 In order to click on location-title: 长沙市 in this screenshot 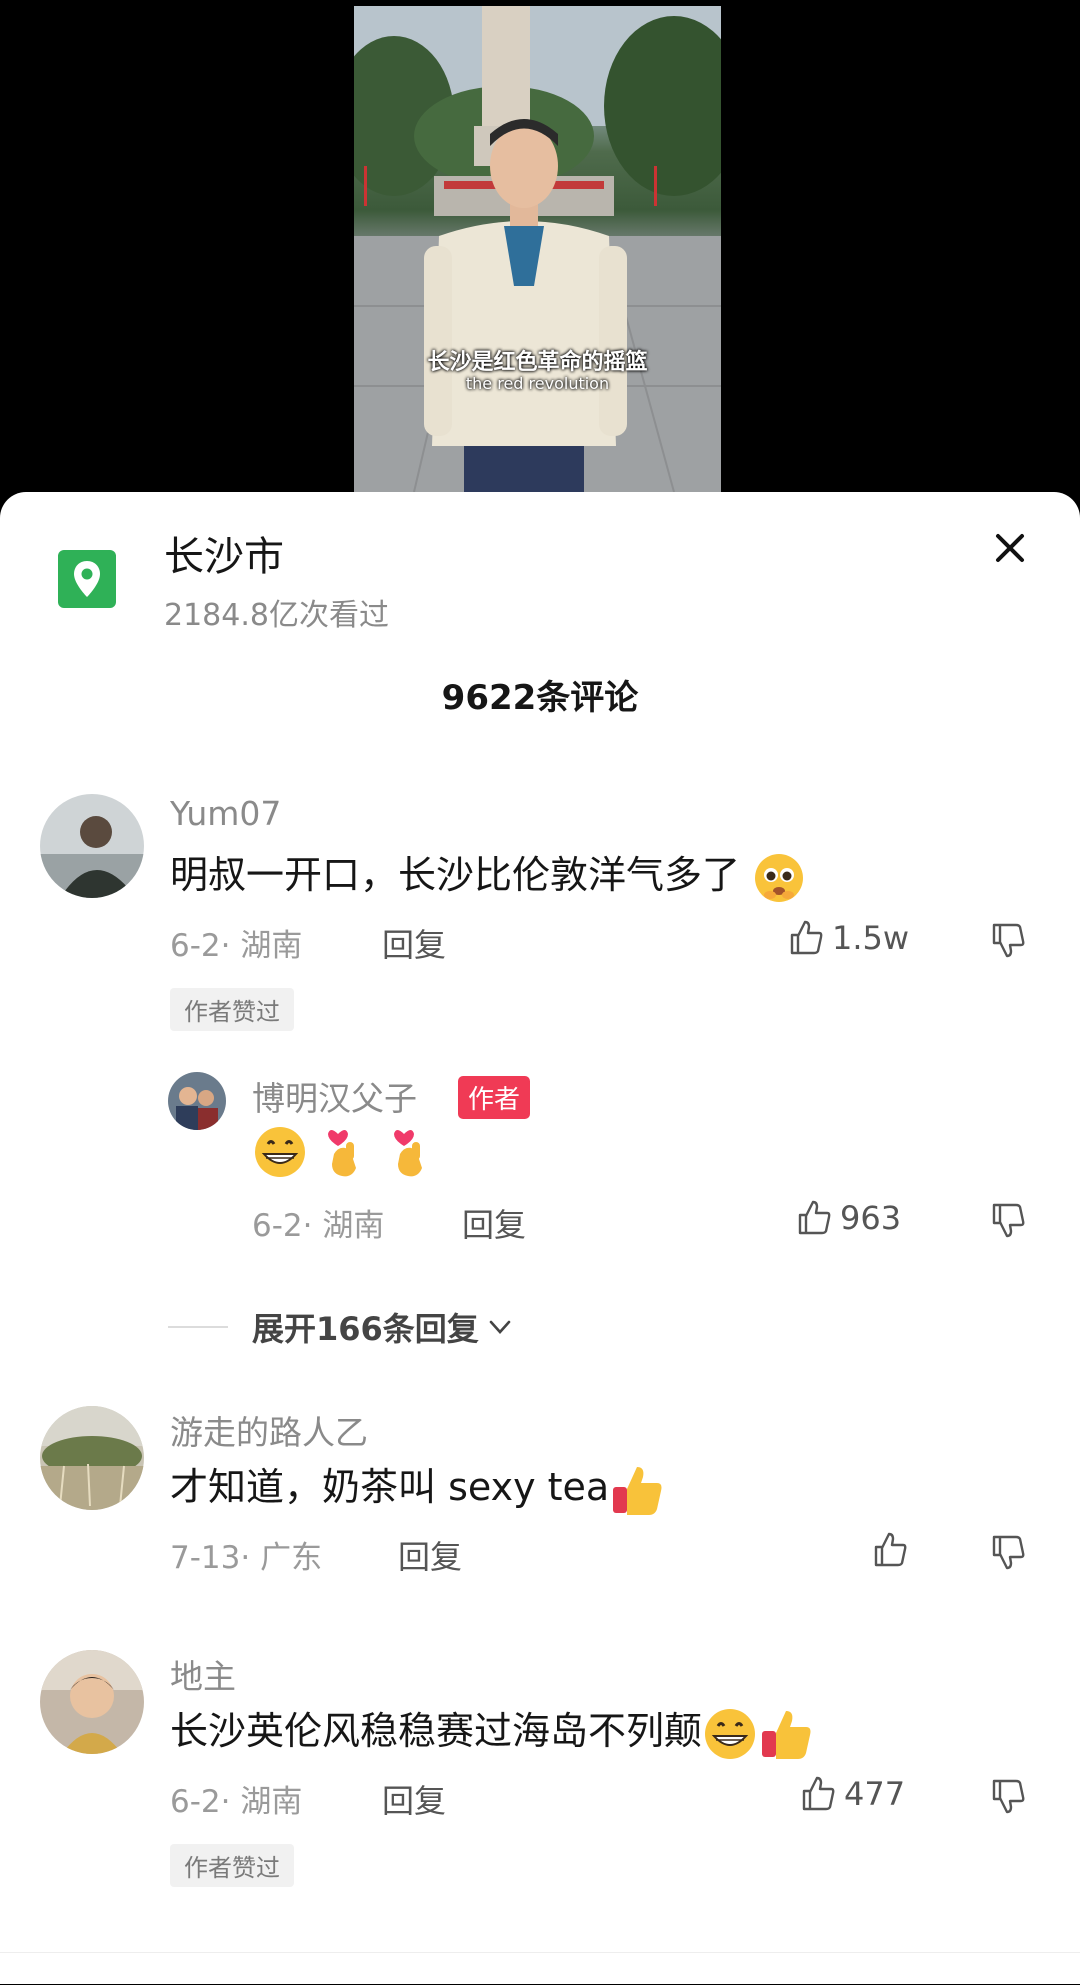, I will do `click(224, 553)`.